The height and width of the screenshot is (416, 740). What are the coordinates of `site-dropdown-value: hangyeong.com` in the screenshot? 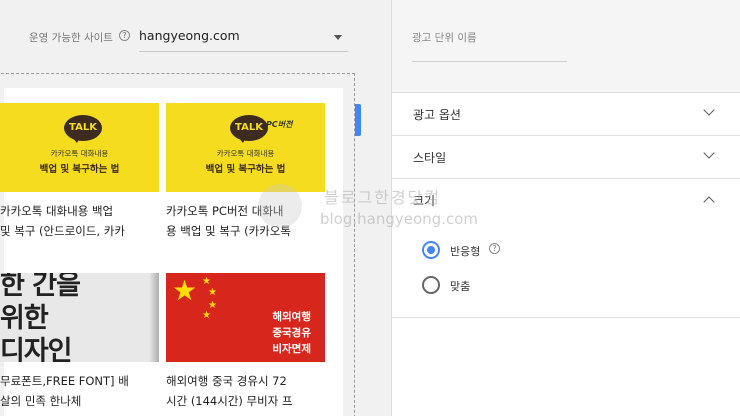 It's located at (189, 35).